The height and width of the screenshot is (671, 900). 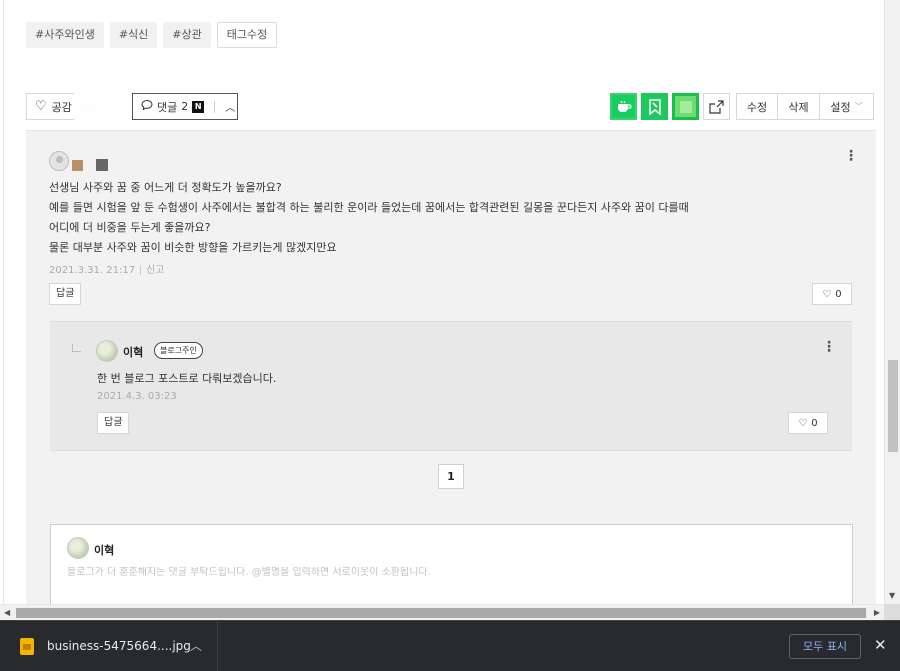 What do you see at coordinates (892, 302) in the screenshot?
I see `vertical-scrollbar: ▼` at bounding box center [892, 302].